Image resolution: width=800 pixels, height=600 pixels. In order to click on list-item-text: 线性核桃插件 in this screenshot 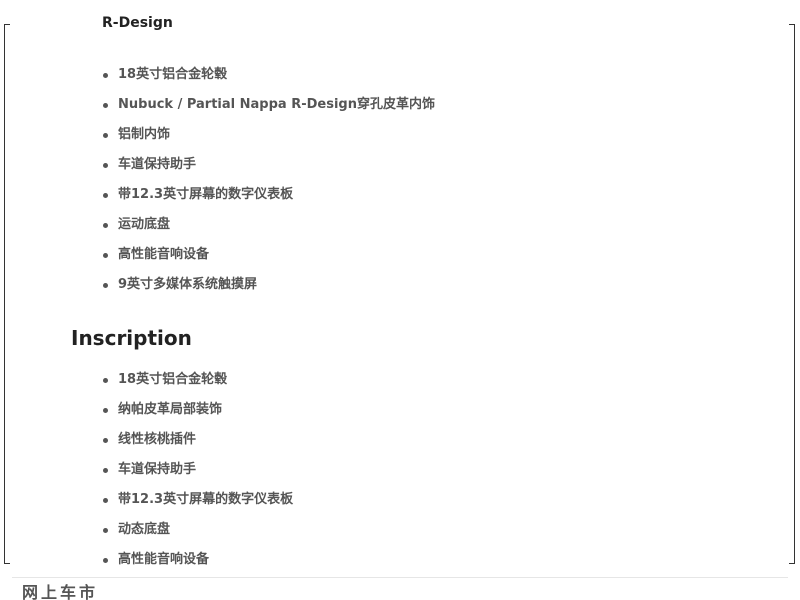, I will do `click(157, 439)`.